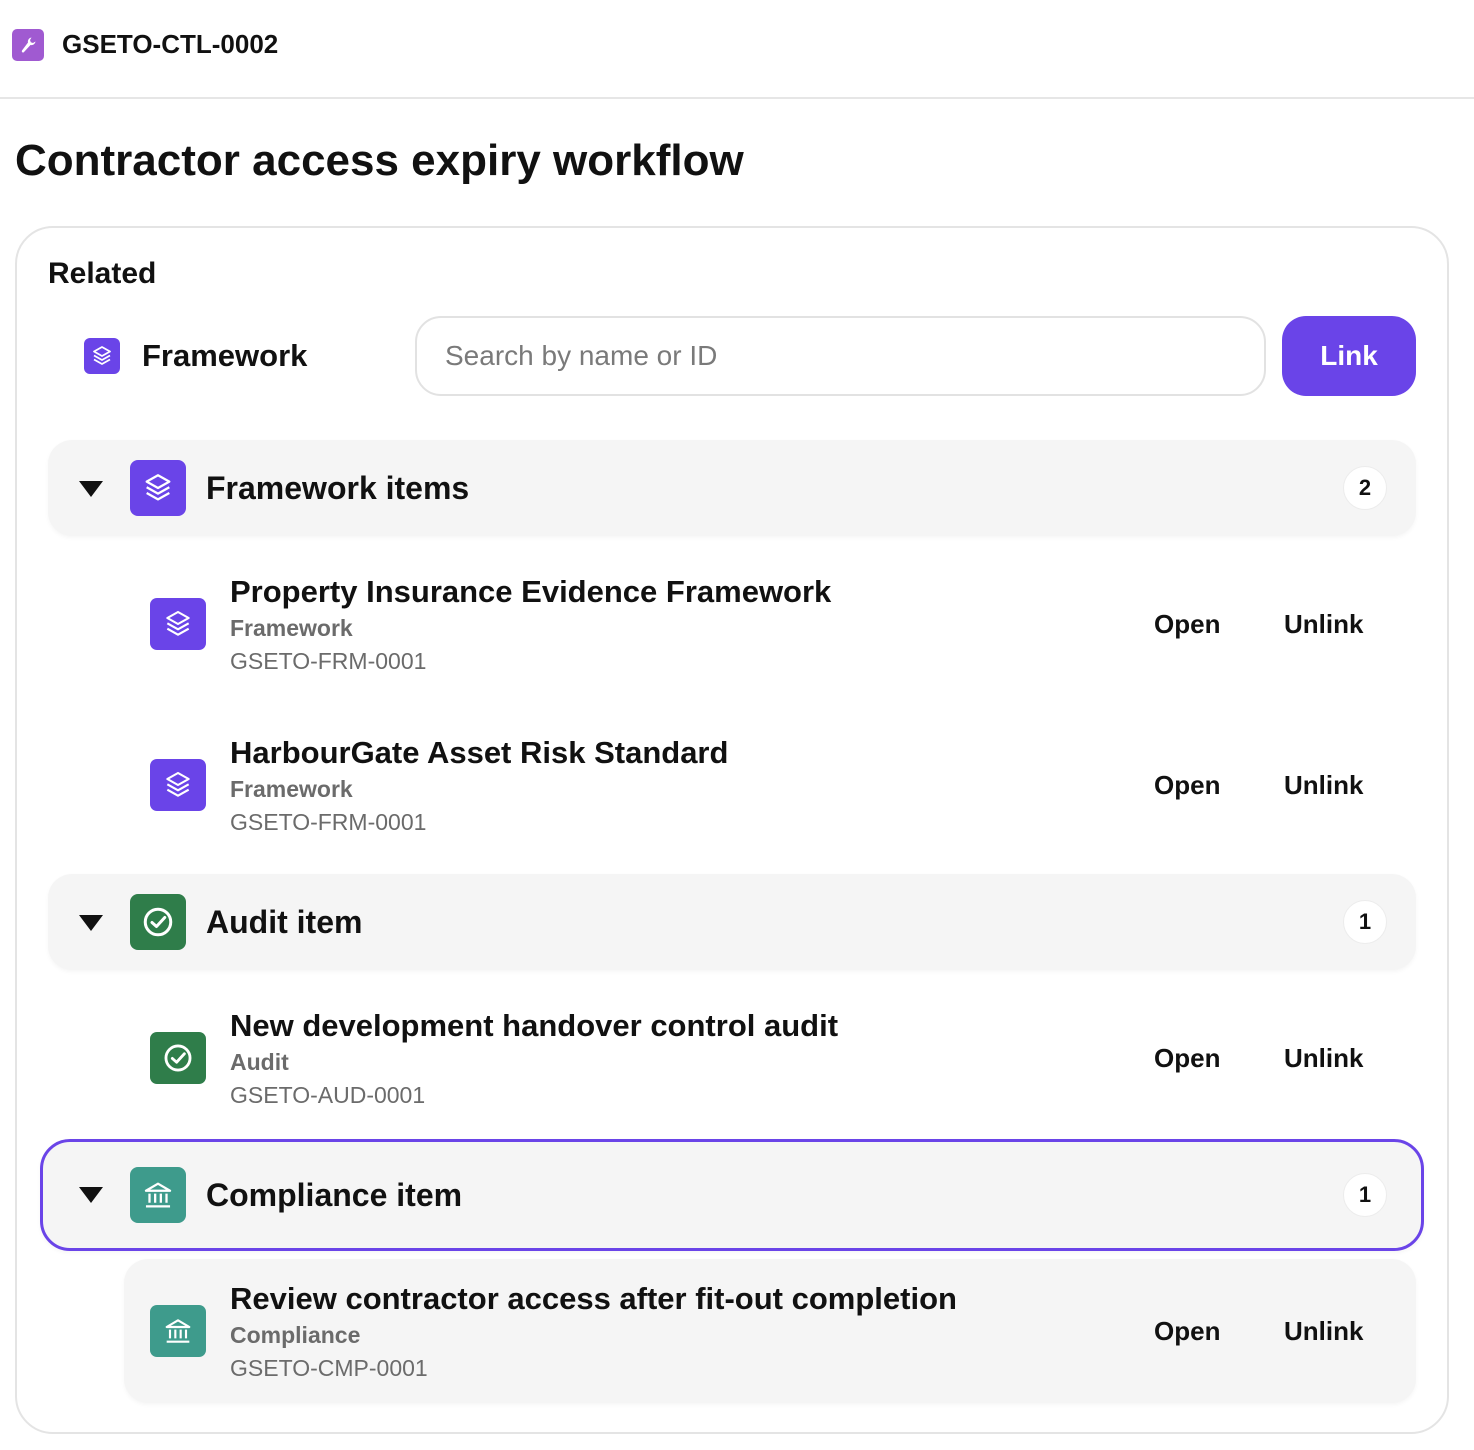 The height and width of the screenshot is (1450, 1474). I want to click on link-button: Link, so click(1349, 356).